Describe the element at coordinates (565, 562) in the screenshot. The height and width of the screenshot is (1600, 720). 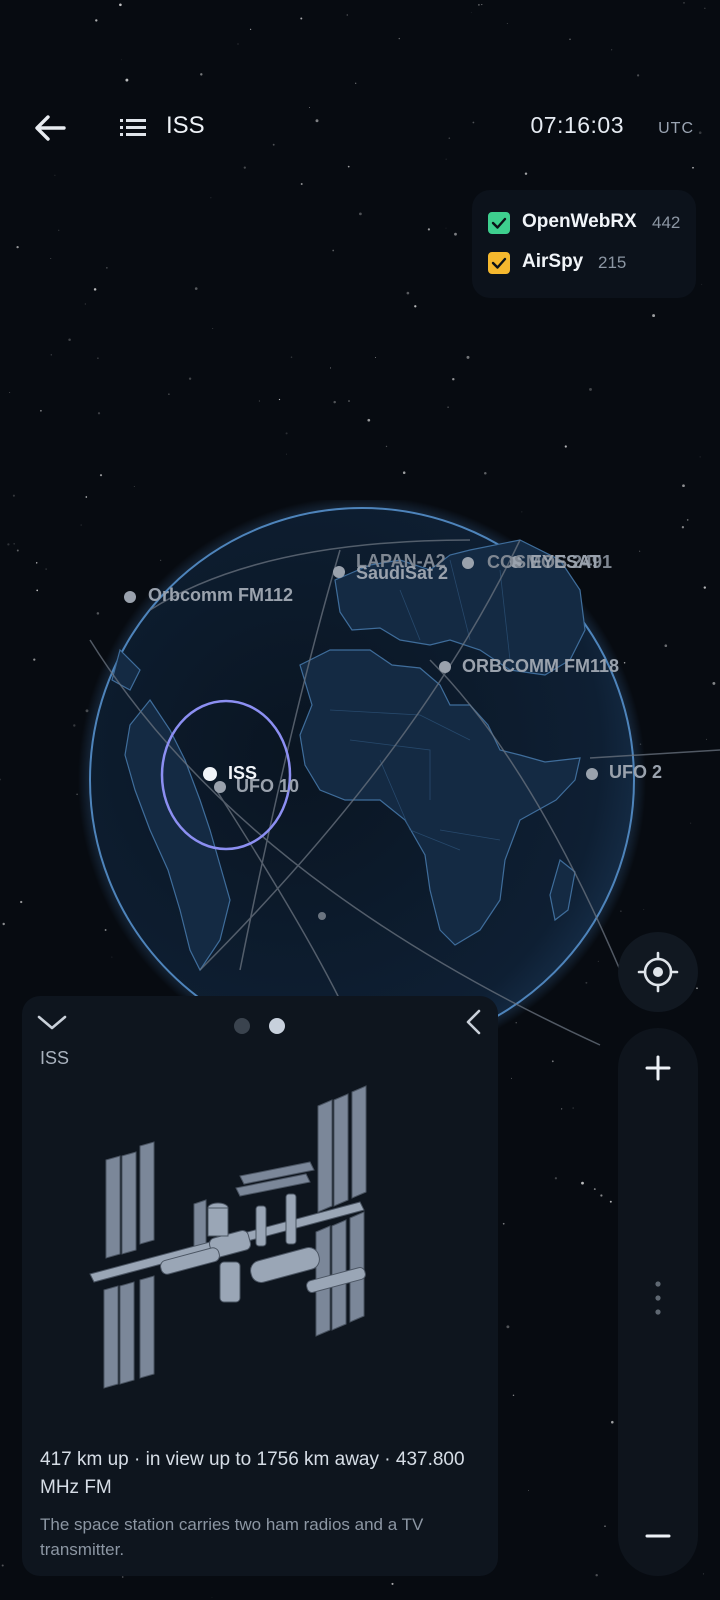
I see `satellite-label: EYESAT` at that location.